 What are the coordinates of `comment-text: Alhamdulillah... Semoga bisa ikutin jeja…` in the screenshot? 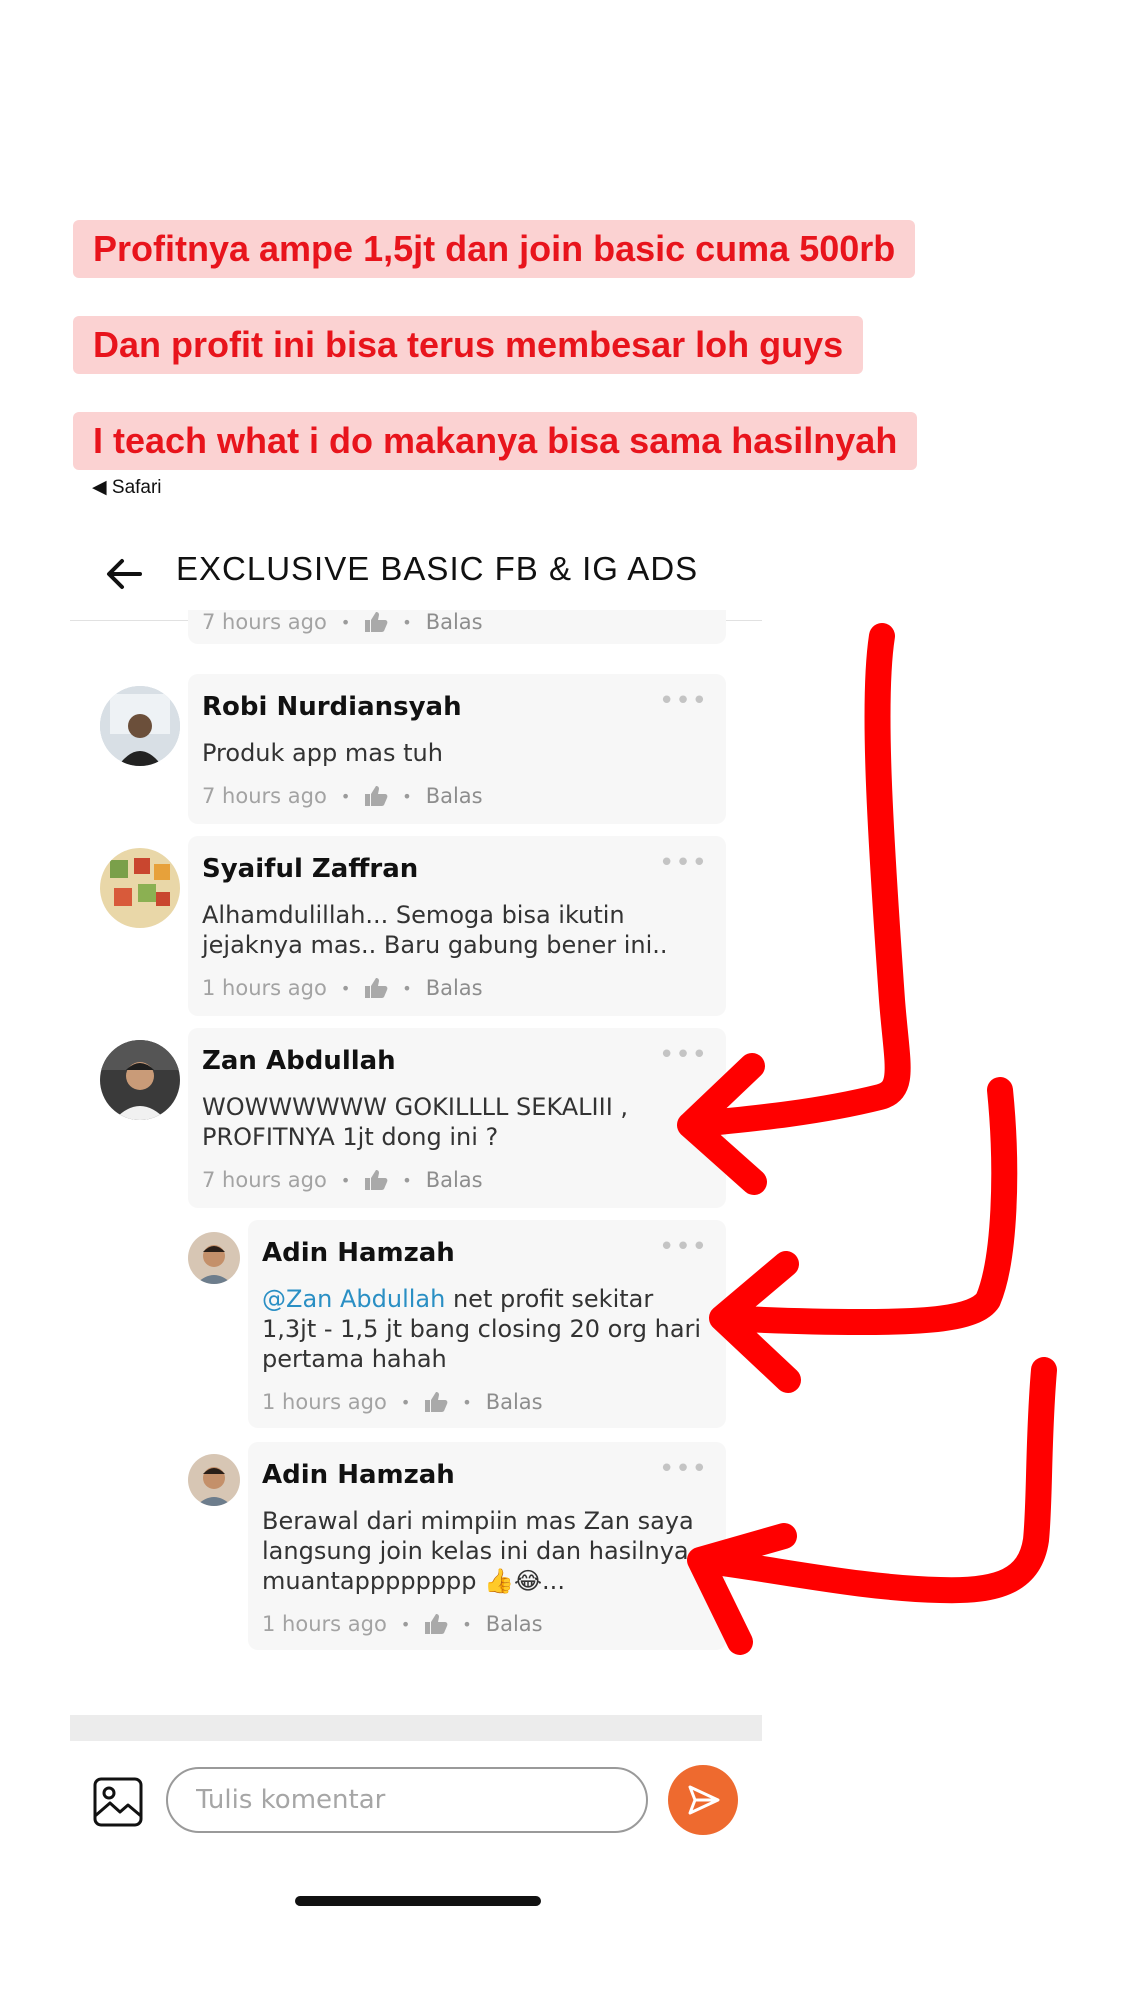 It's located at (435, 930).